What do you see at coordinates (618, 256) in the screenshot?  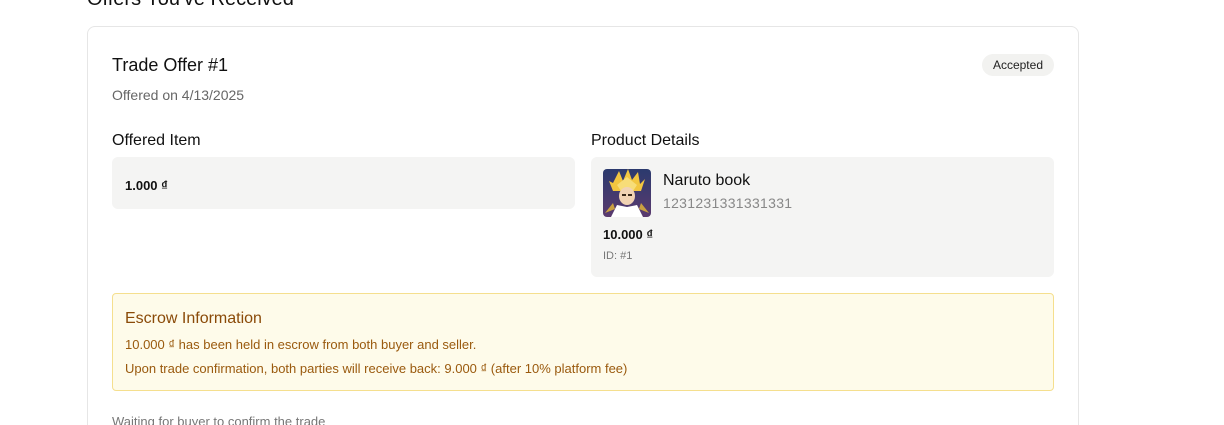 I see `product-id: ID: #1` at bounding box center [618, 256].